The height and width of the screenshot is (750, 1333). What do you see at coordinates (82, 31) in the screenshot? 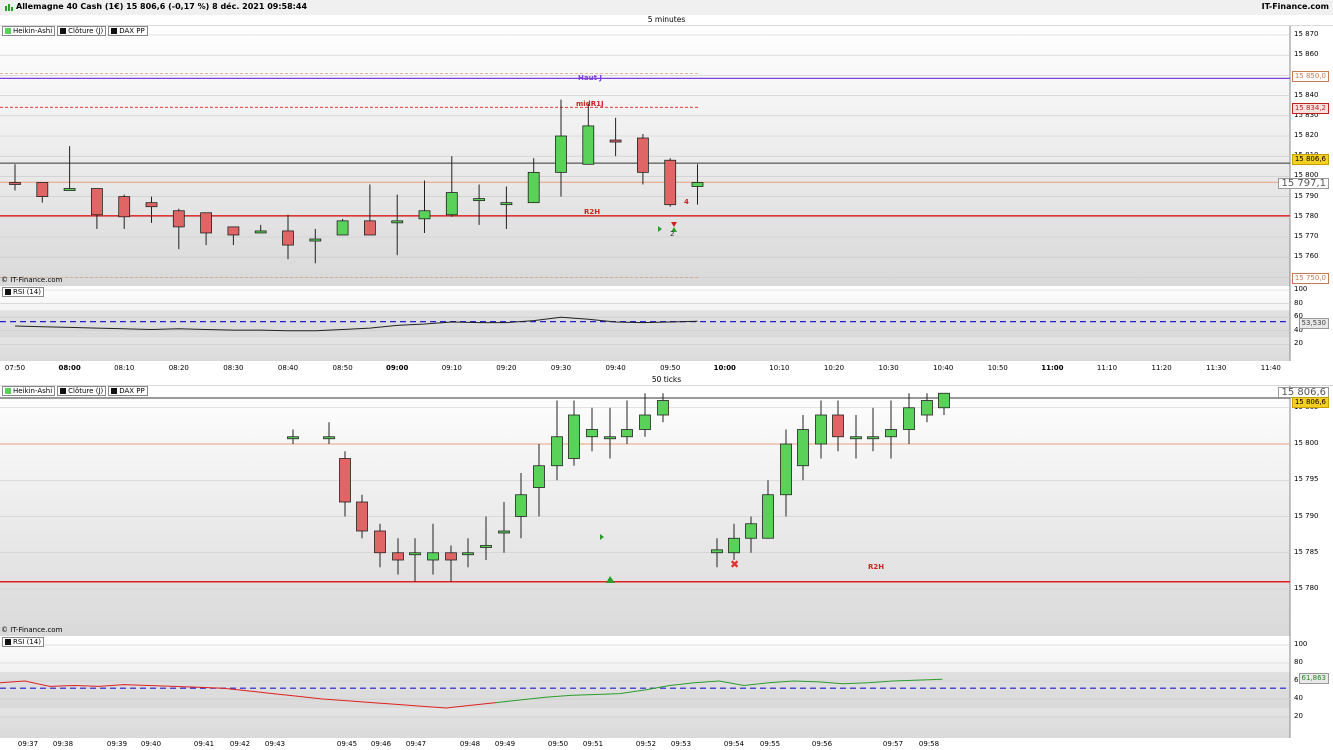
I see `legend-cloture: Clôture (J)` at bounding box center [82, 31].